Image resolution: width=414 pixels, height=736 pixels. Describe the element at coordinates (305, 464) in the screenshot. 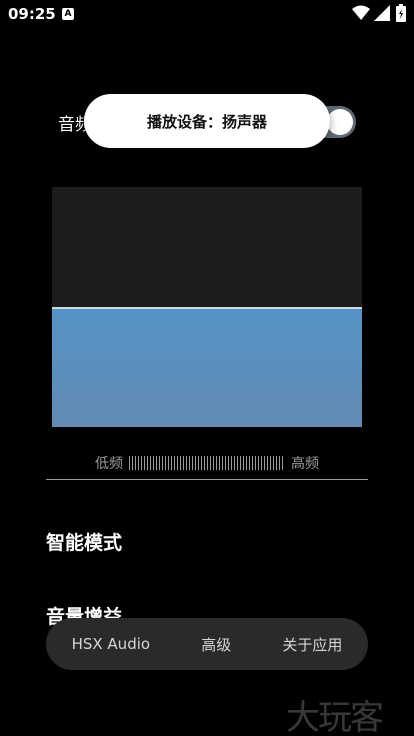

I see `high-frequency-label: 高频` at that location.